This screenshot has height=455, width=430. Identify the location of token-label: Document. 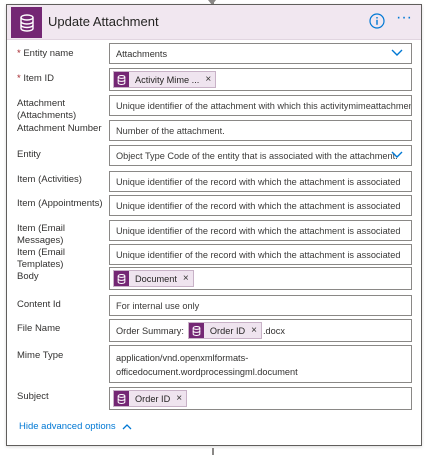
(156, 278).